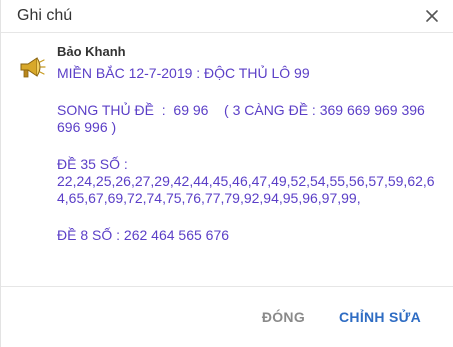 The height and width of the screenshot is (347, 453). What do you see at coordinates (432, 16) in the screenshot?
I see `close-icon` at bounding box center [432, 16].